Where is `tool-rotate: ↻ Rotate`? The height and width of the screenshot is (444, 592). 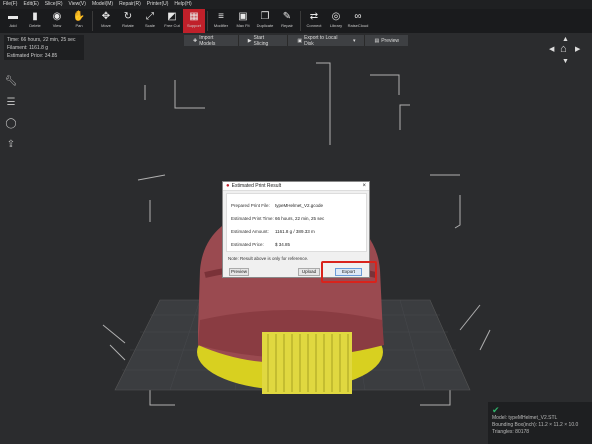
tool-rotate: ↻ Rotate is located at coordinates (128, 21).